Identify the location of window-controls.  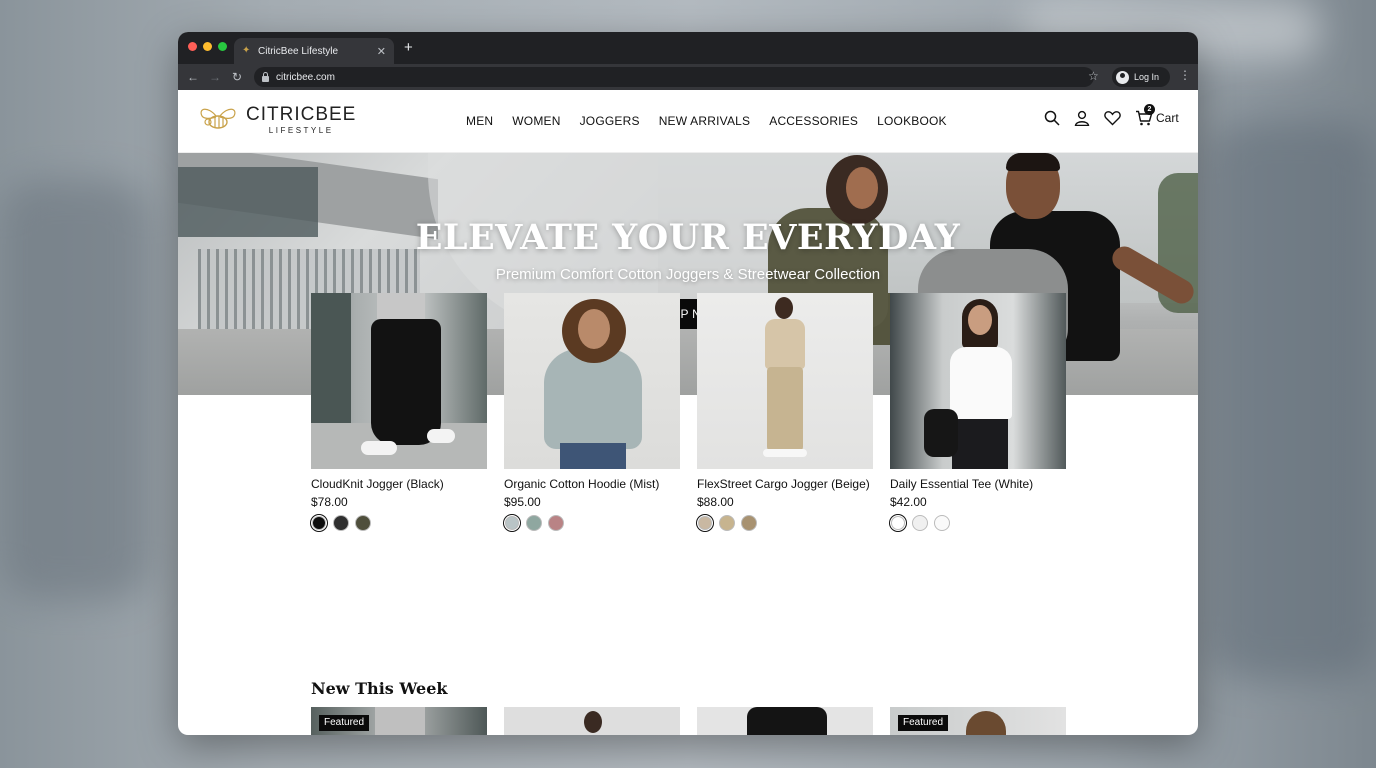
(207, 46).